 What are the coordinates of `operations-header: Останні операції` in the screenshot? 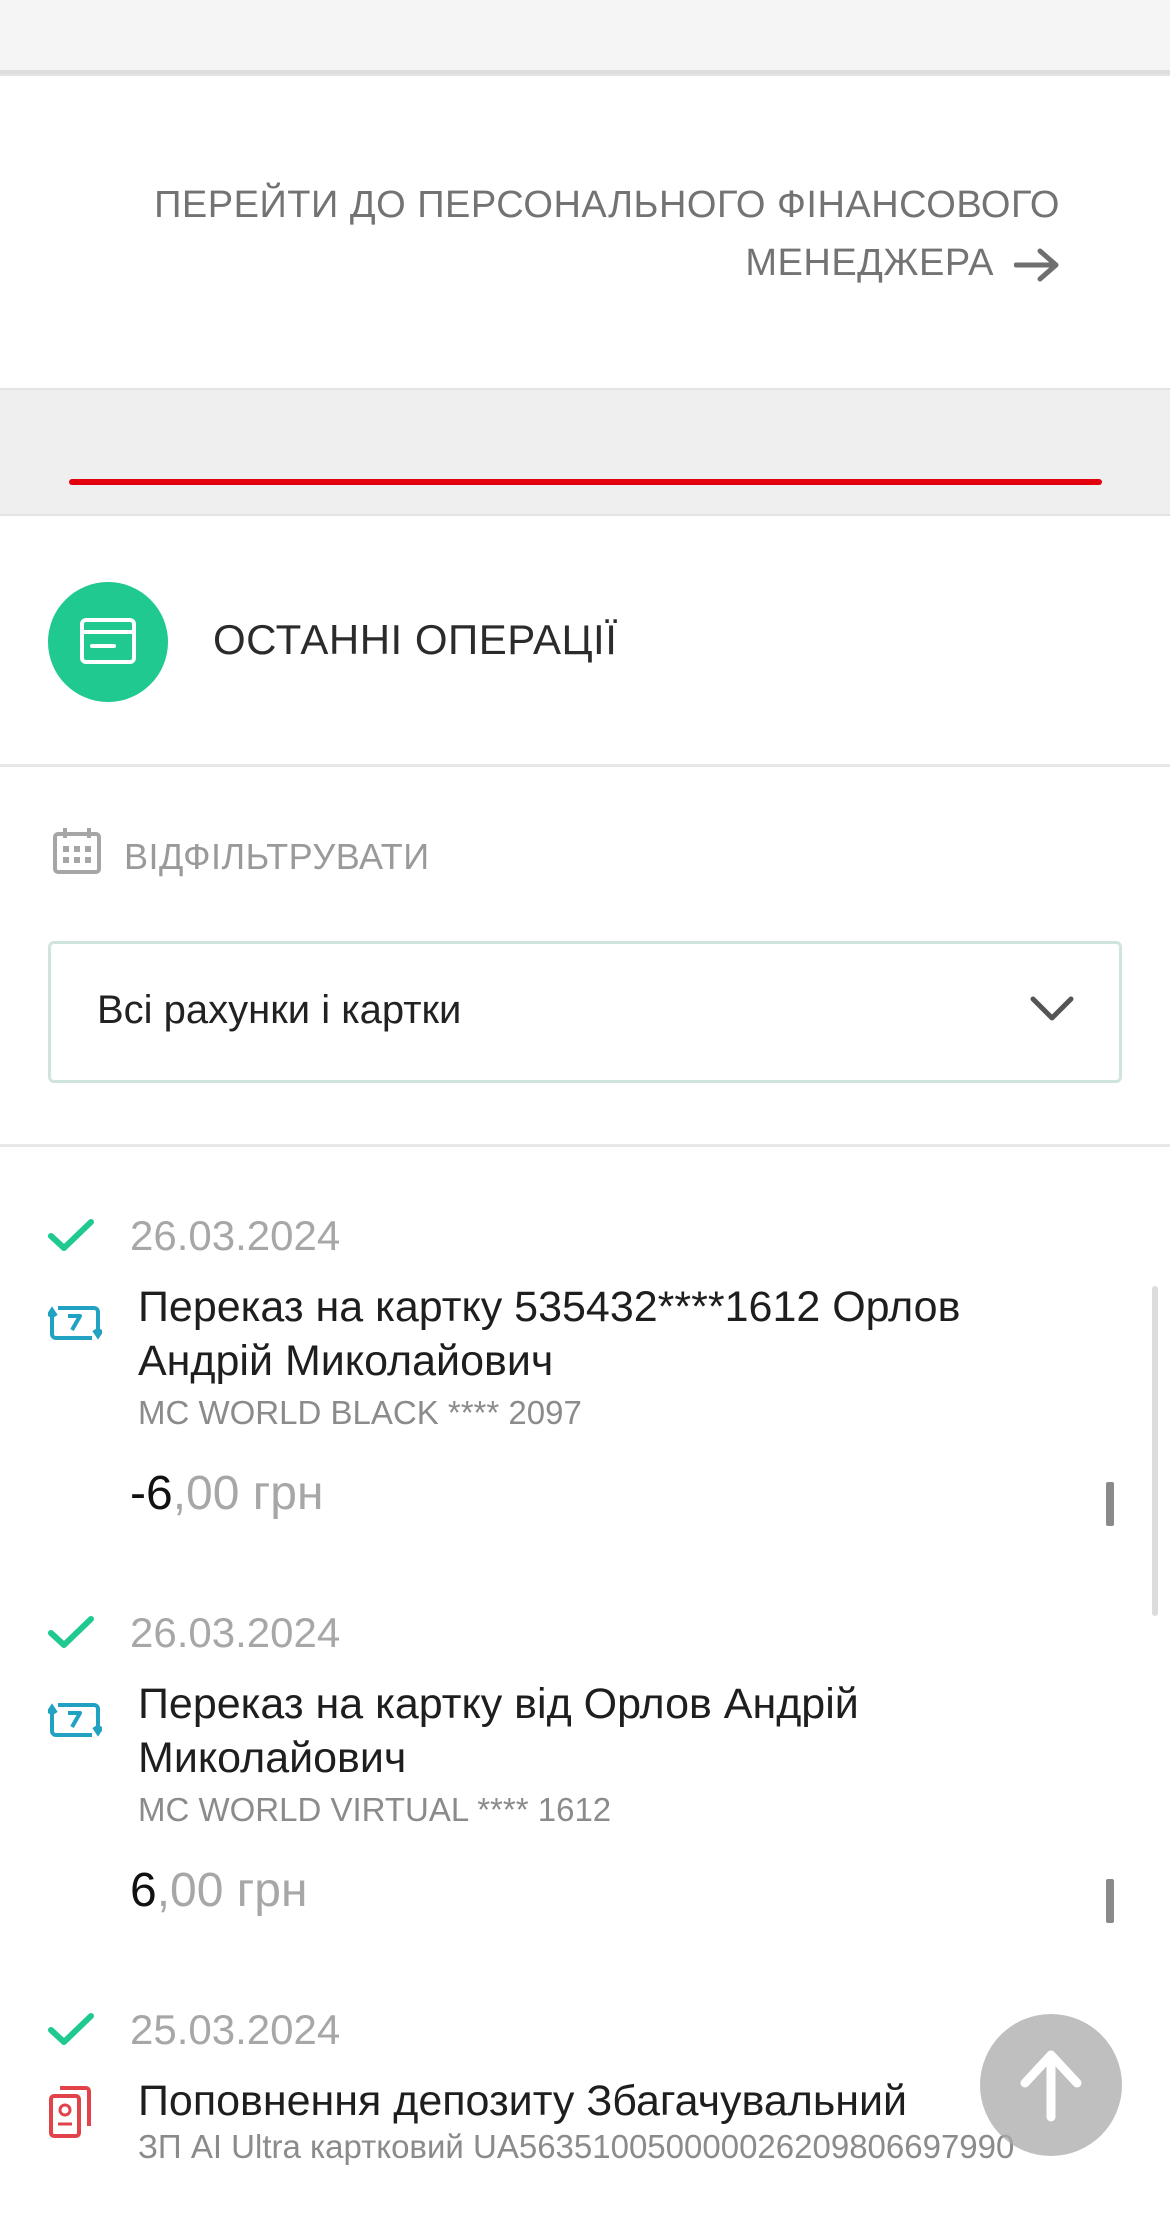 It's located at (585, 641).